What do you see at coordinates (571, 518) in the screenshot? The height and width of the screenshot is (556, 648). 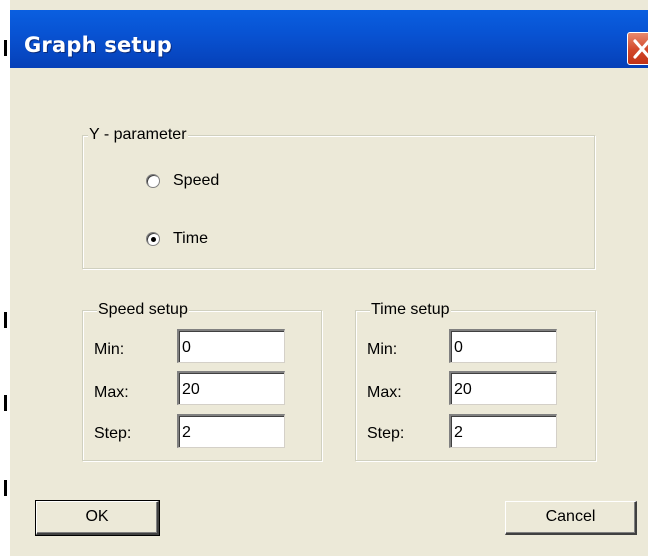 I see `cancel-button: Cancel` at bounding box center [571, 518].